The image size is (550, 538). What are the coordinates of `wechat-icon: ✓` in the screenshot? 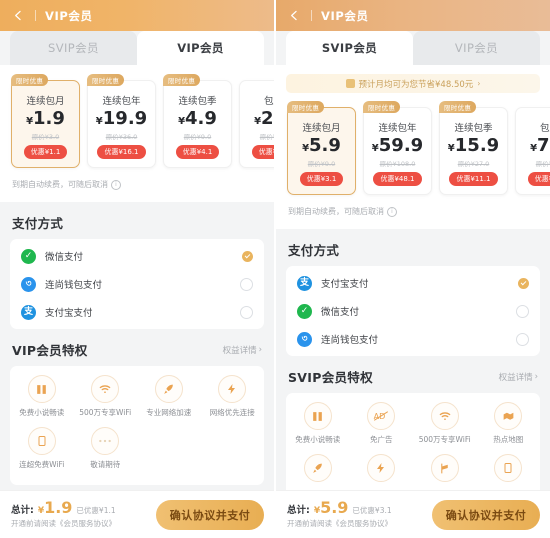 It's located at (28, 256).